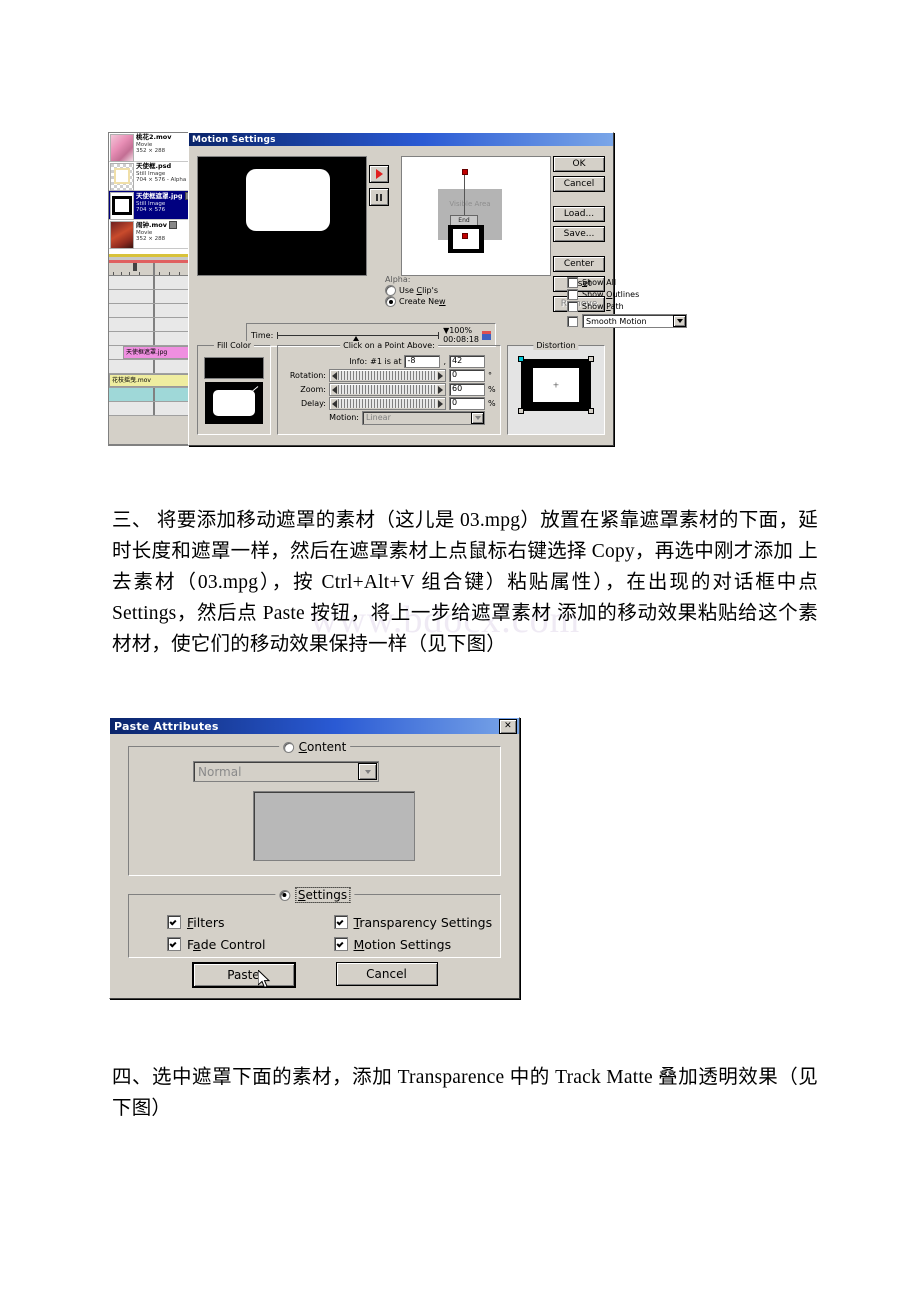 The width and height of the screenshot is (920, 1302). I want to click on motion-sprite, so click(466, 239).